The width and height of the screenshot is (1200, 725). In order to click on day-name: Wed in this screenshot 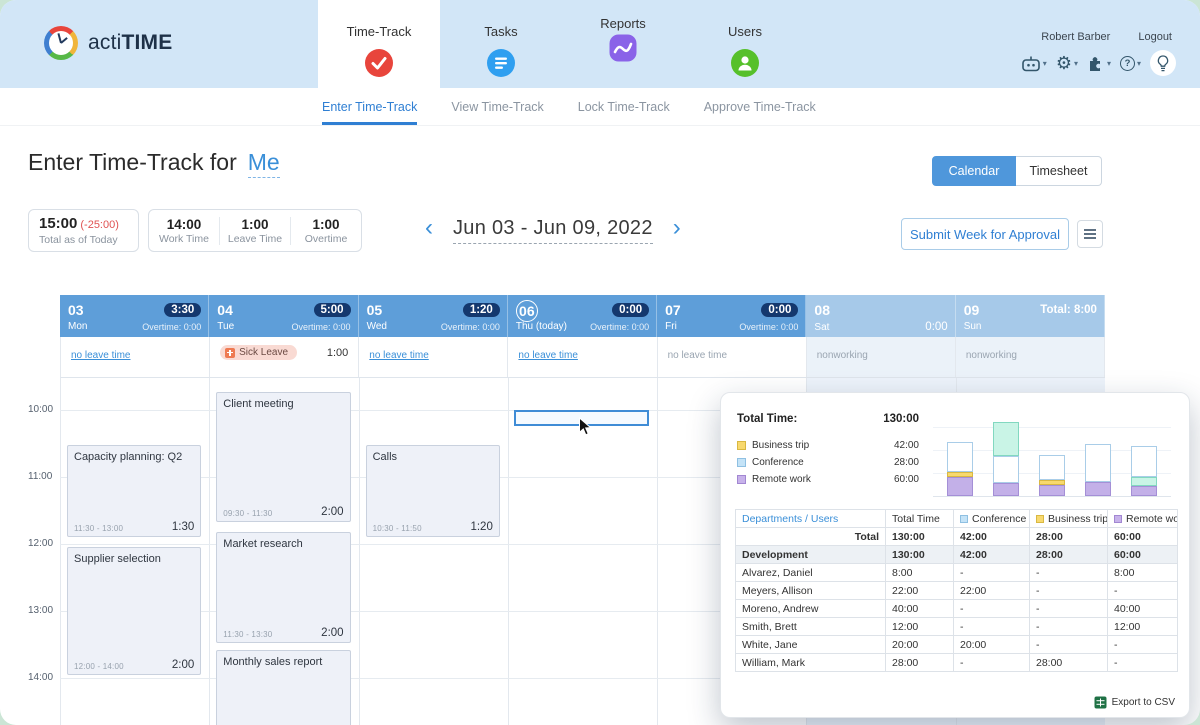, I will do `click(376, 326)`.